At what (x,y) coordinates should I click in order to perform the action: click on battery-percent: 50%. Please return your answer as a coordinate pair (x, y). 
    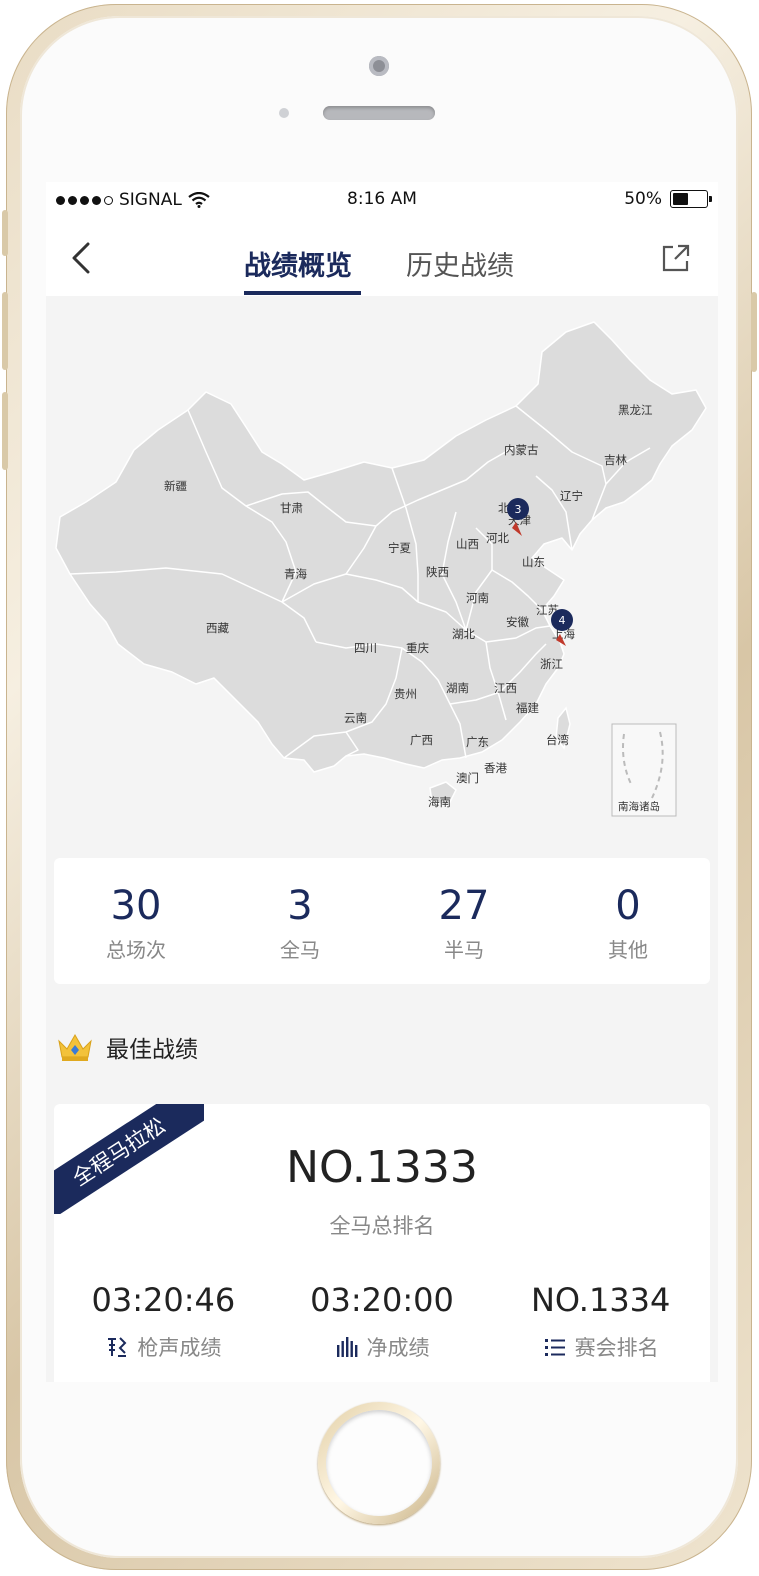
    Looking at the image, I should click on (643, 199).